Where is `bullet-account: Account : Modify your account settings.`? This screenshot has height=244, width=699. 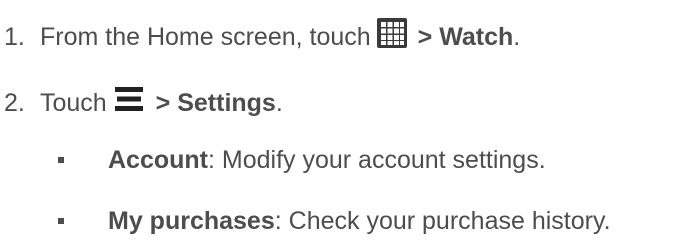 bullet-account: Account : Modify your account settings. is located at coordinates (299, 160).